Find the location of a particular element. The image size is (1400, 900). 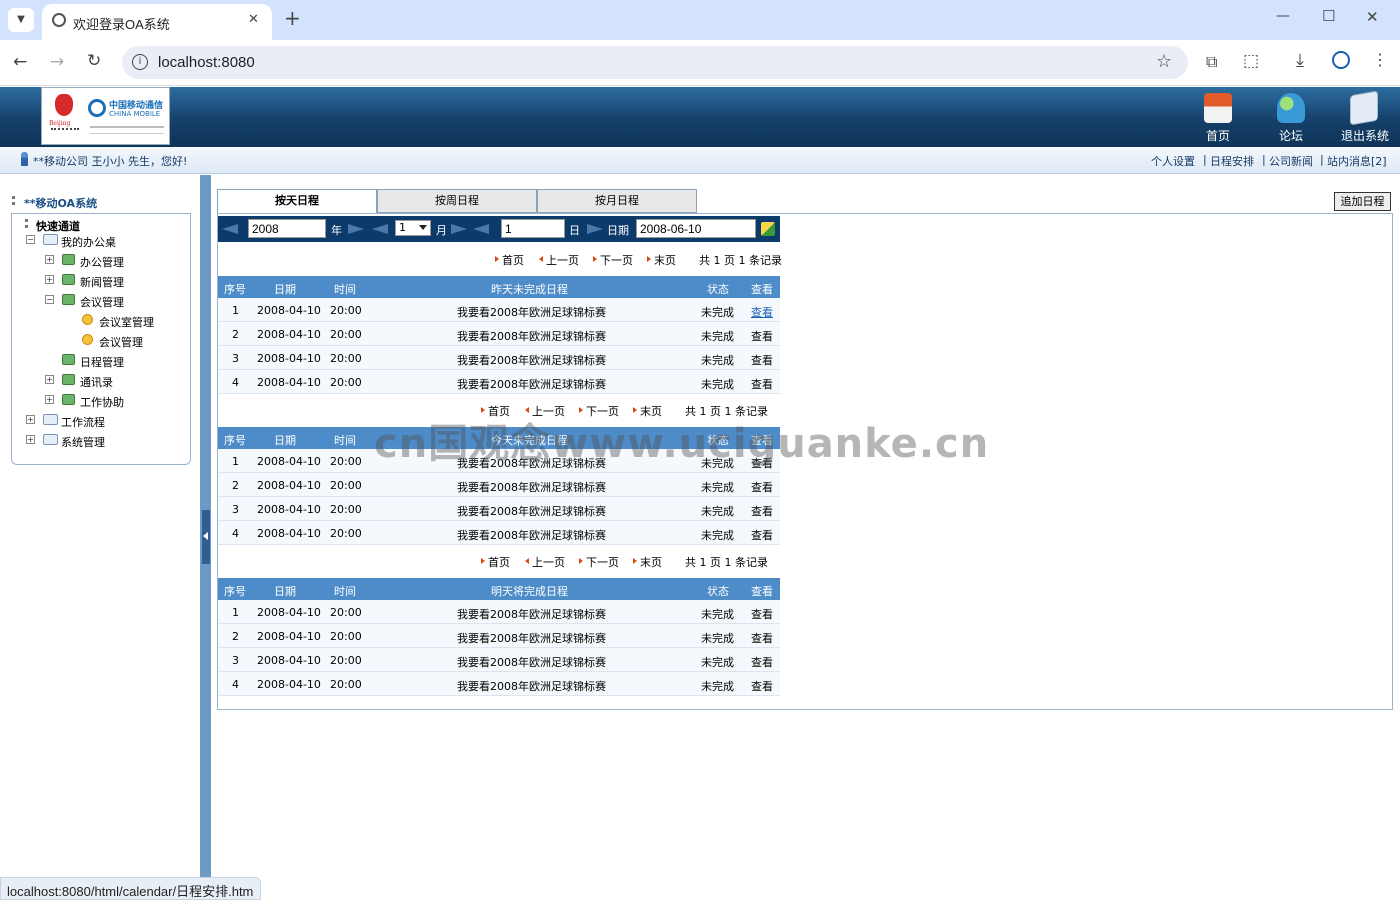

add-schedule-button: 追加日程 is located at coordinates (1362, 201).